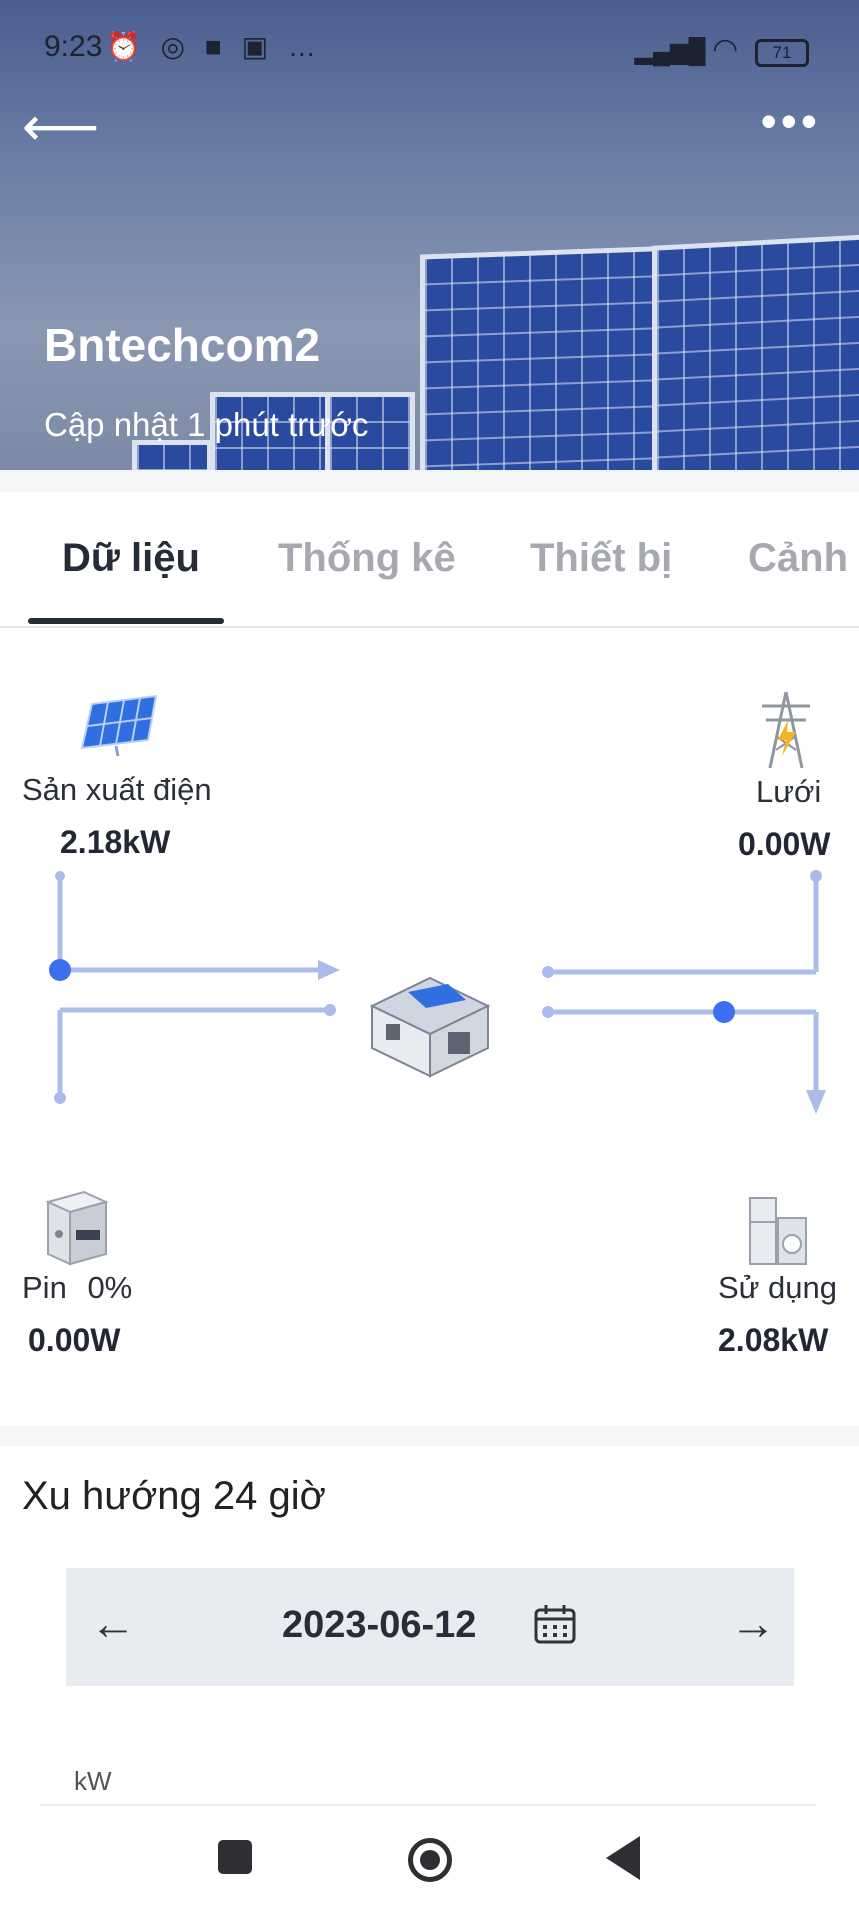 This screenshot has height=1908, width=859. What do you see at coordinates (182, 345) in the screenshot?
I see `page-title: Bntechcom2` at bounding box center [182, 345].